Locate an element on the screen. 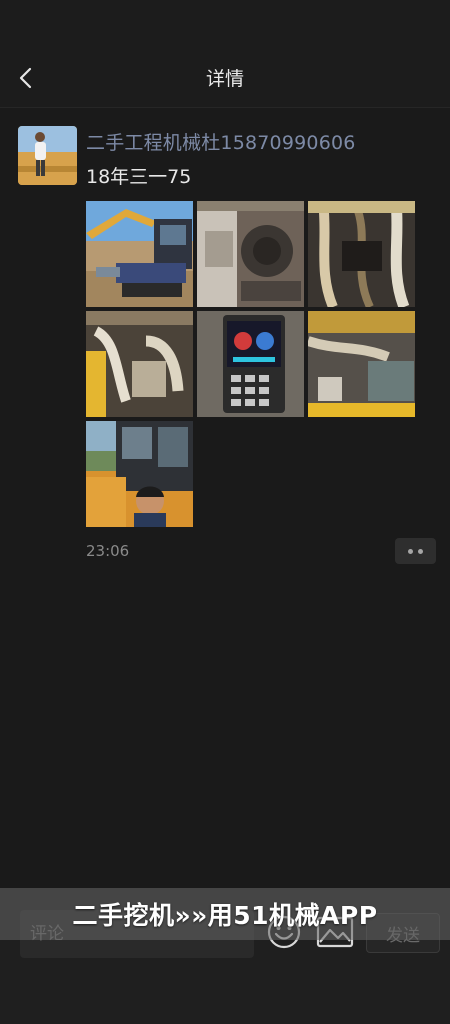  page-title: 详情 is located at coordinates (224, 79).